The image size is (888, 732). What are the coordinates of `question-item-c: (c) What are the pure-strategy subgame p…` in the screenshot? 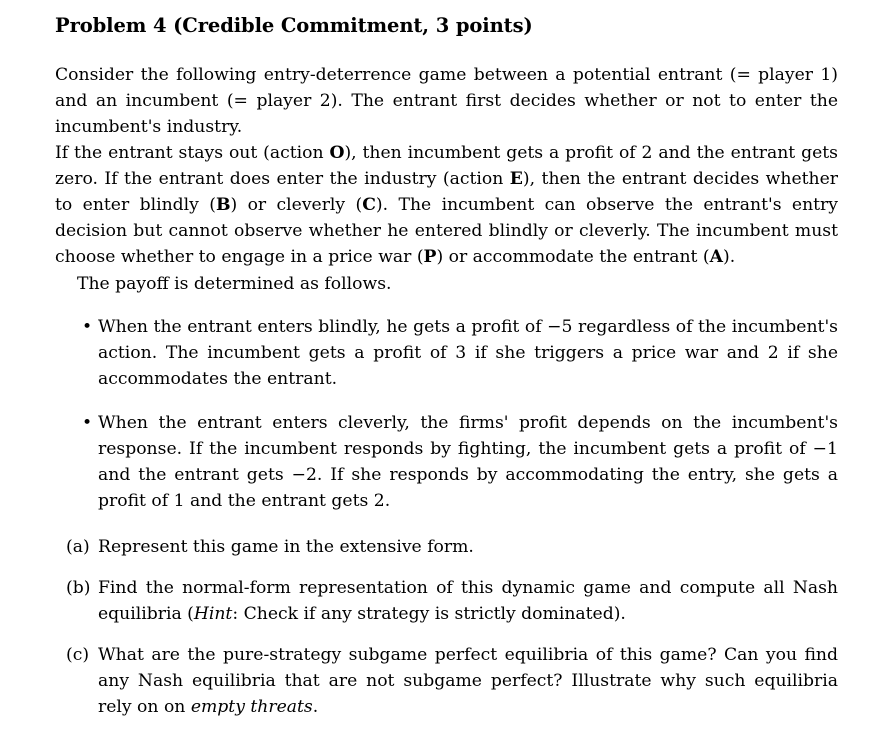 It's located at (446, 681).